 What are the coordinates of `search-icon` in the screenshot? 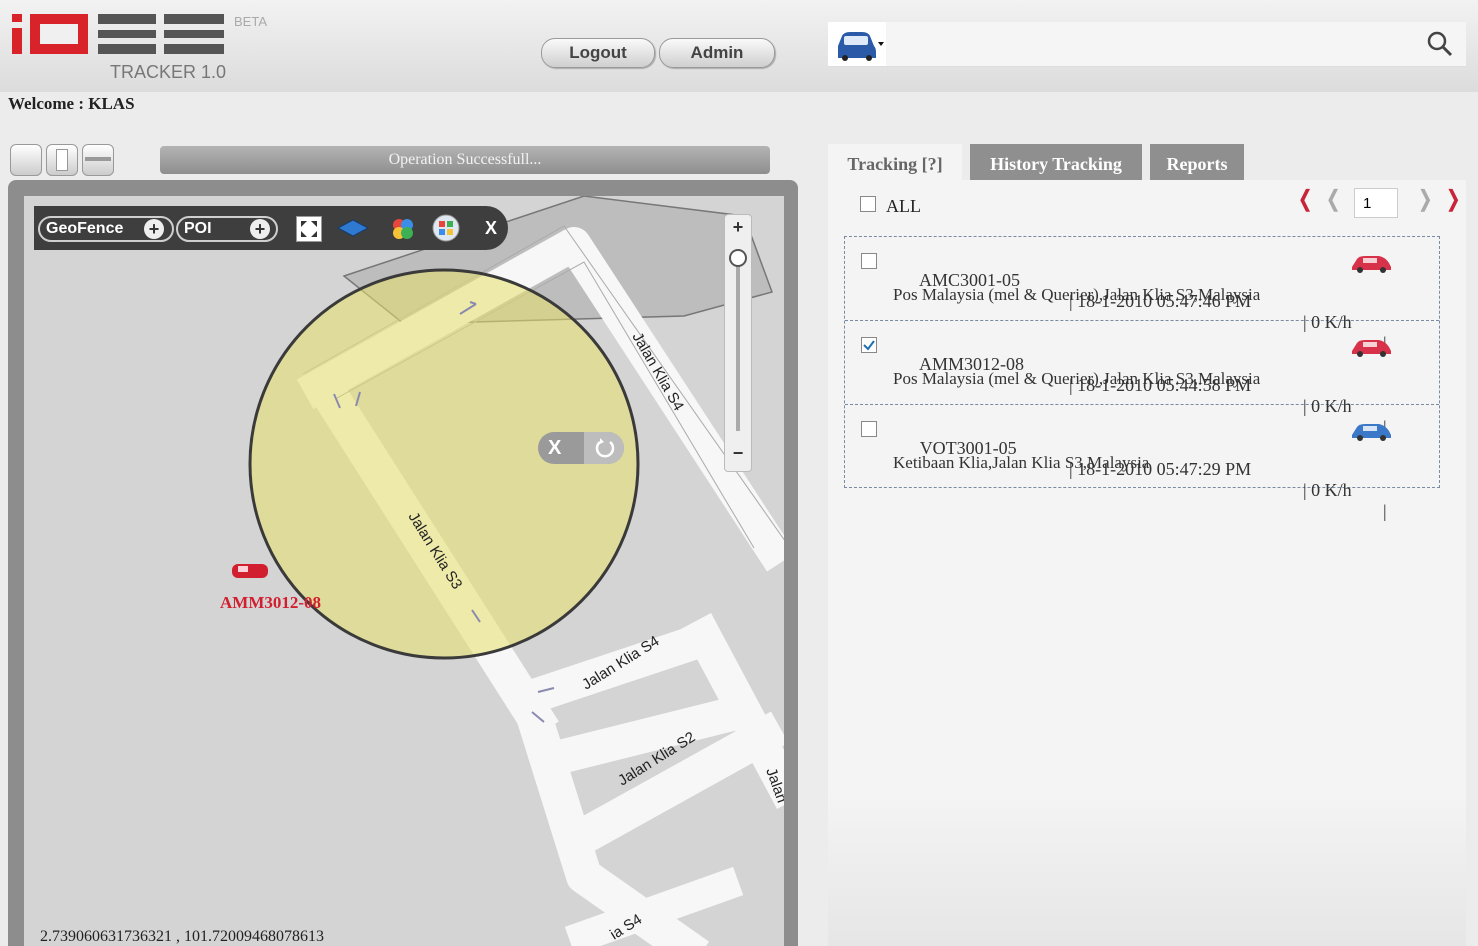 It's located at (1440, 44).